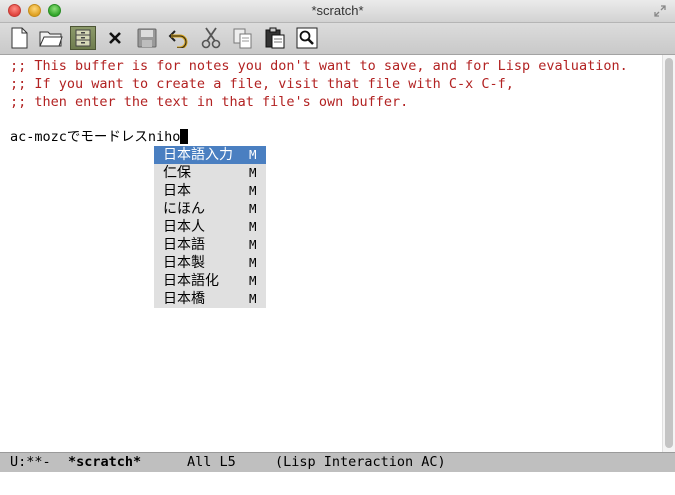  I want to click on new-file-icon, so click(19, 38).